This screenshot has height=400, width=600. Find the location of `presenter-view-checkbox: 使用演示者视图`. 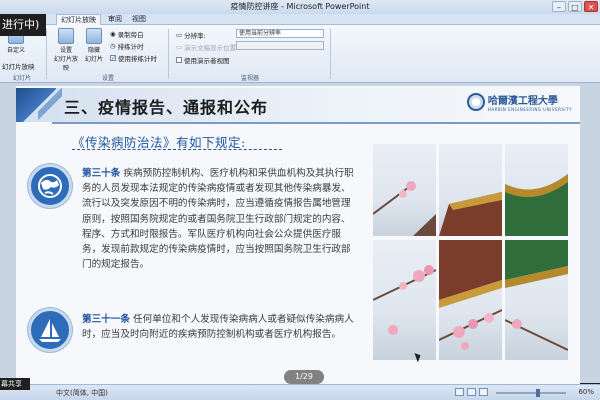

presenter-view-checkbox: 使用演示者视图 is located at coordinates (203, 60).